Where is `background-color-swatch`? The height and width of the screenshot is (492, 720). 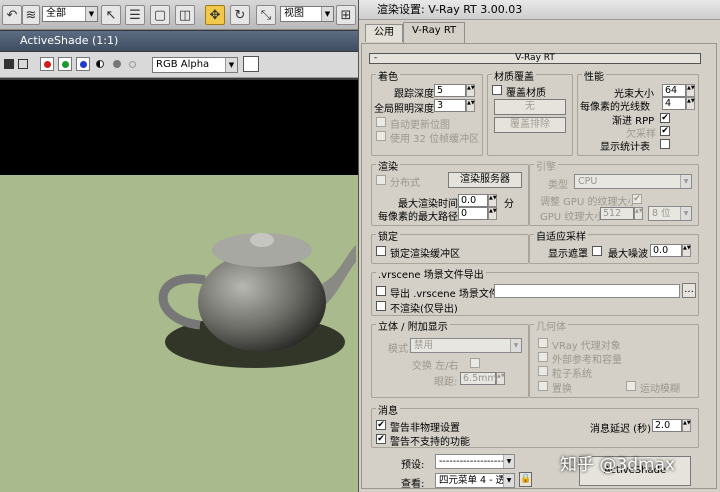
background-color-swatch is located at coordinates (251, 64).